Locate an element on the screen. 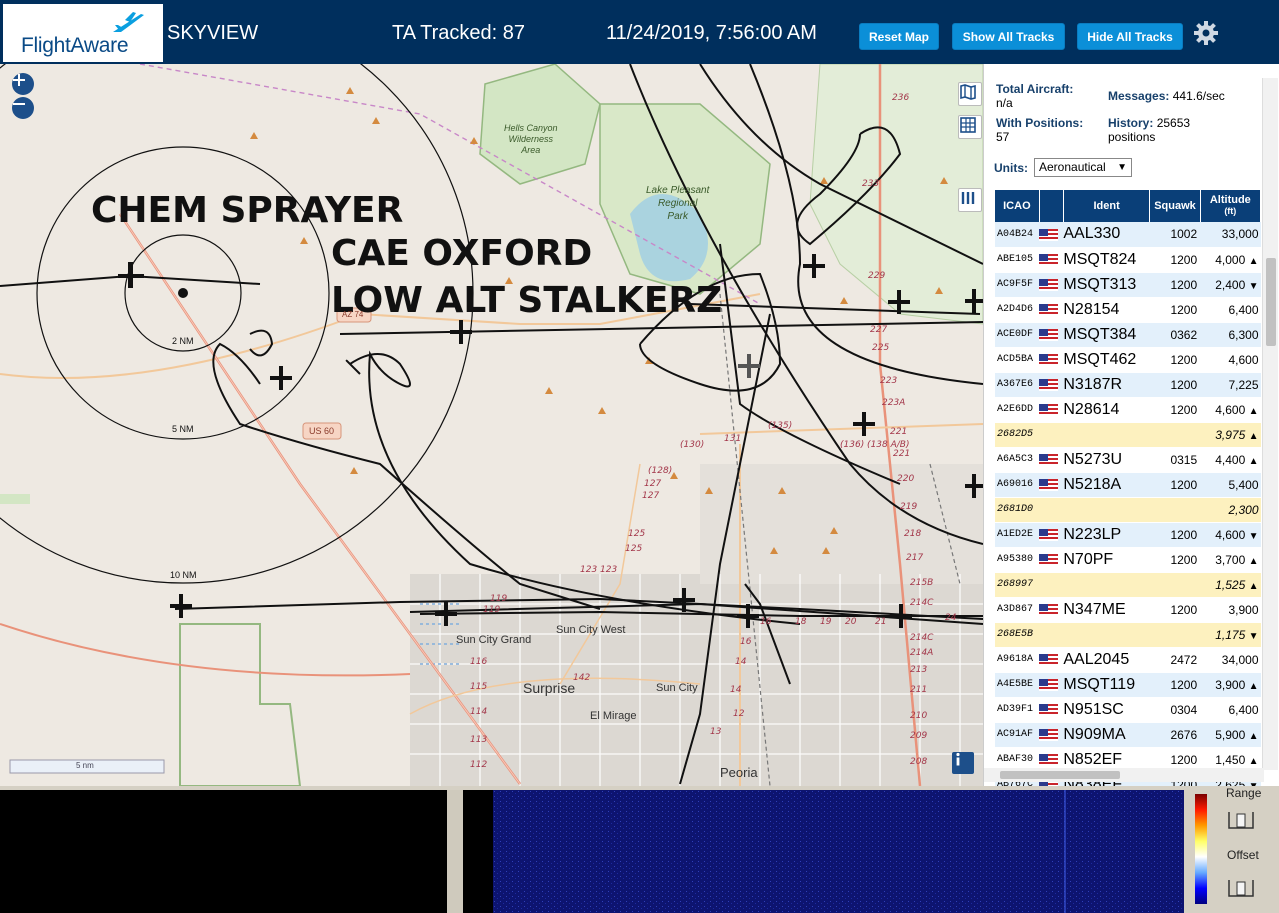 The width and height of the screenshot is (1279, 913). cell-icao: A04B24 is located at coordinates (1017, 235).